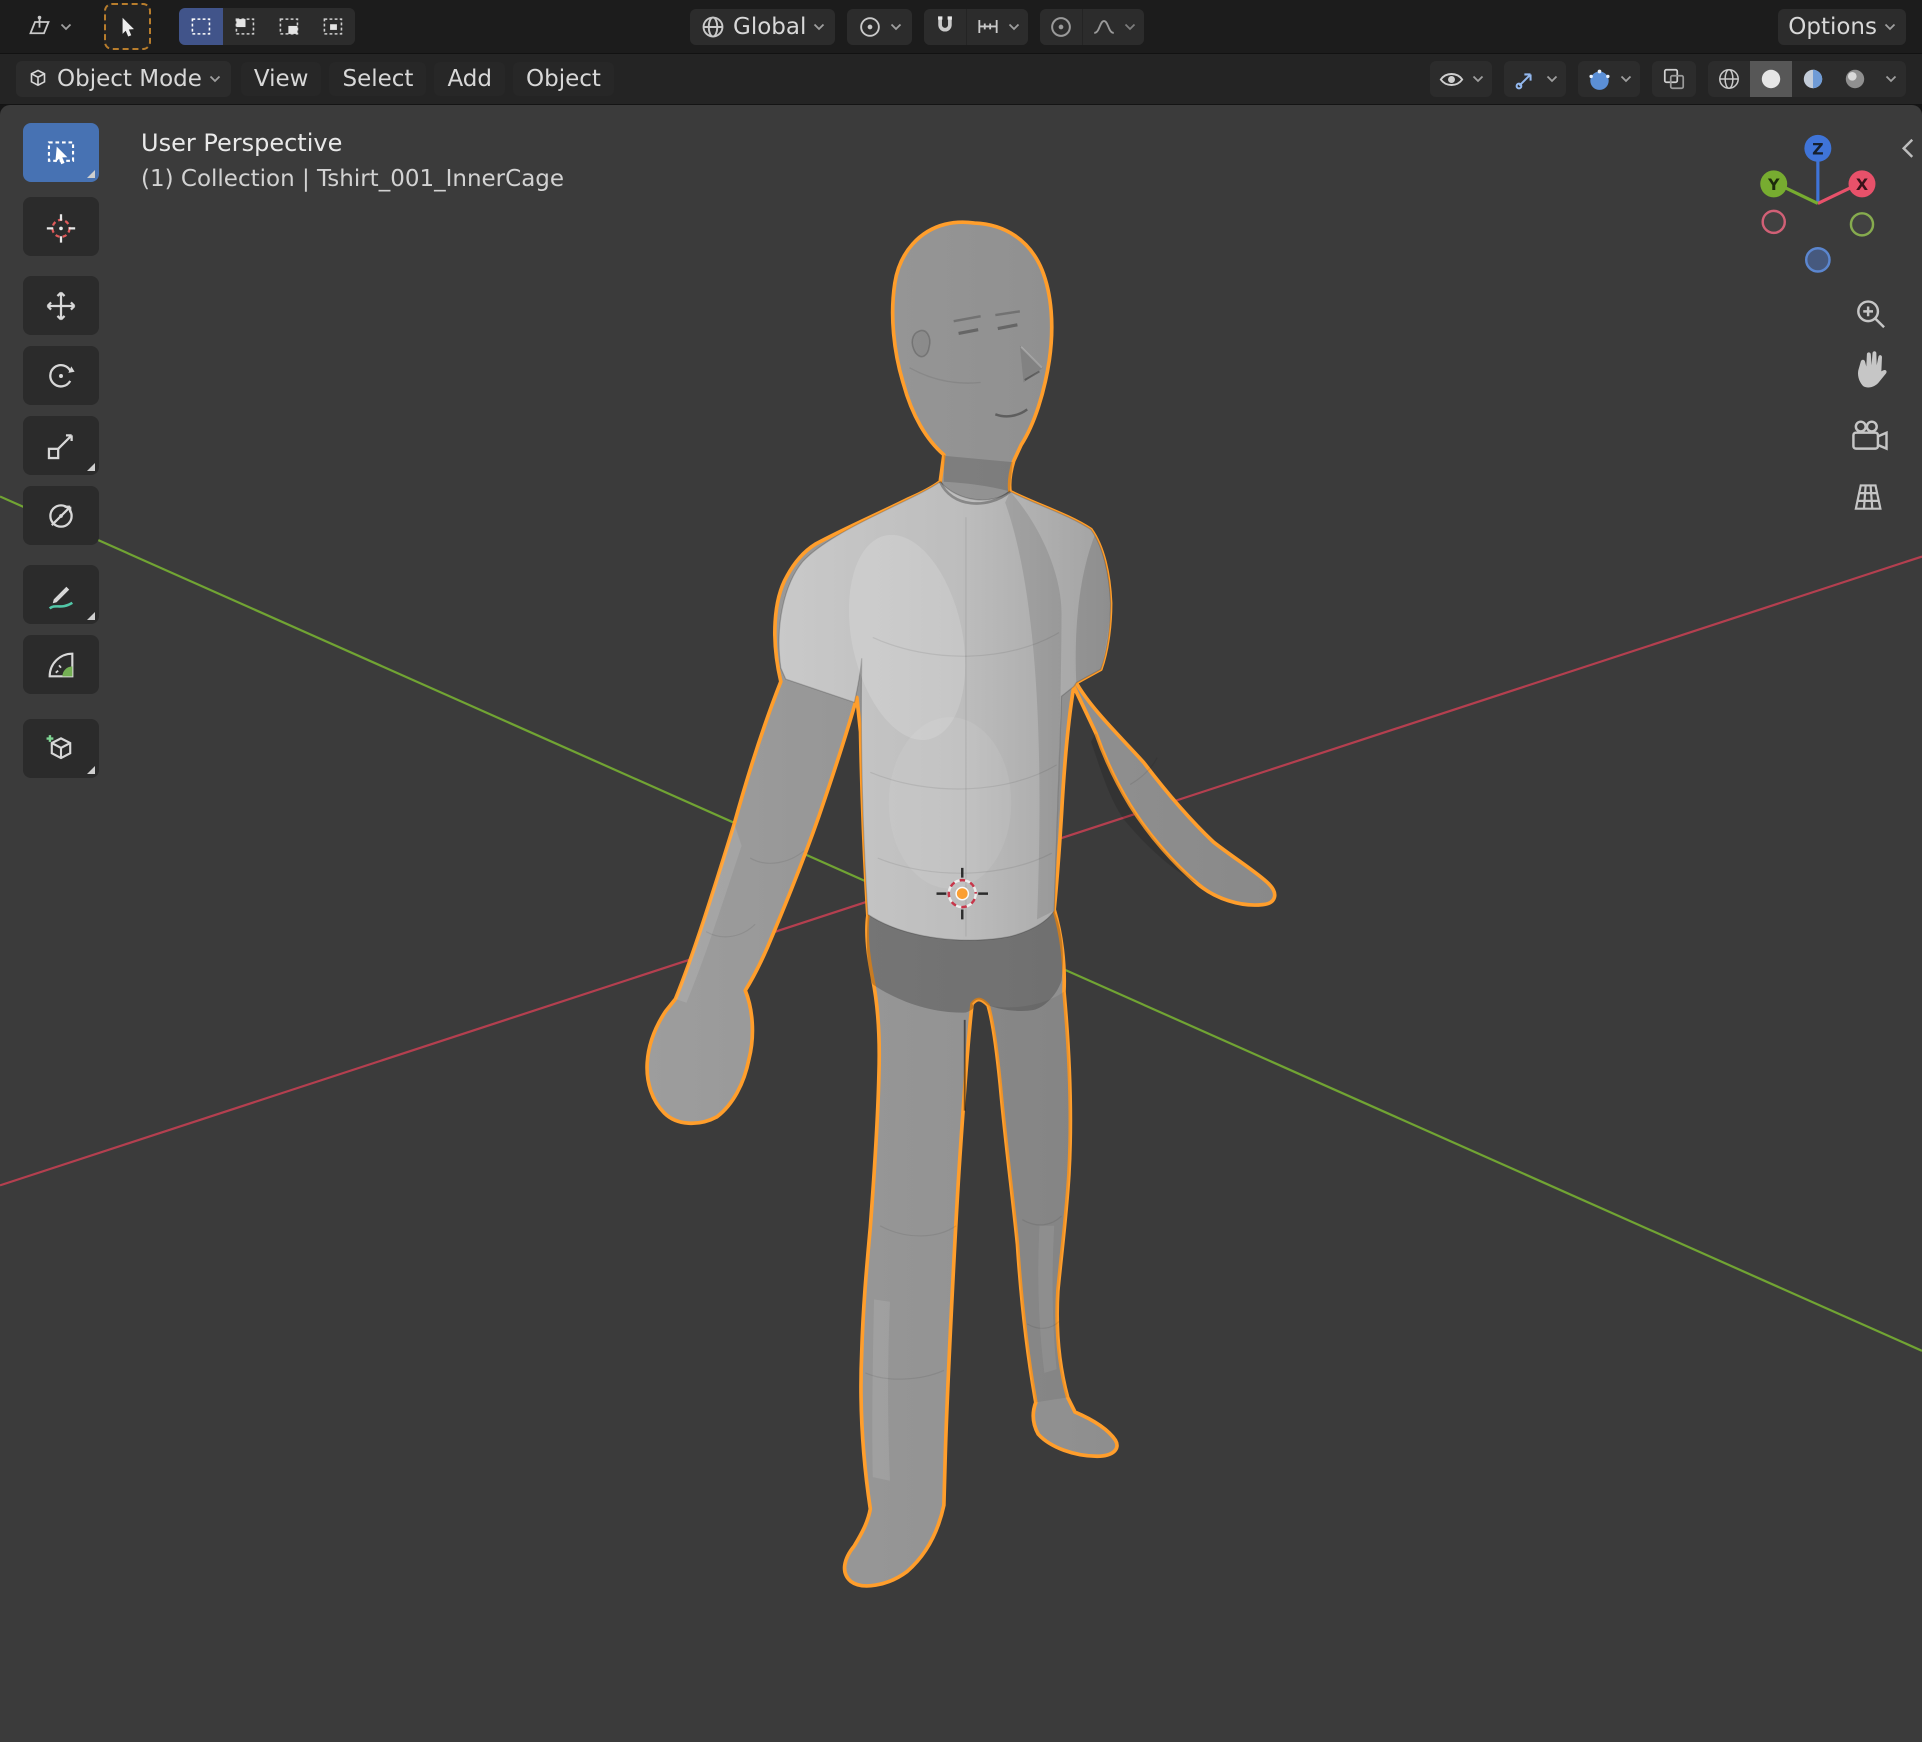 The width and height of the screenshot is (1922, 1742). I want to click on editor-type-button, so click(49, 27).